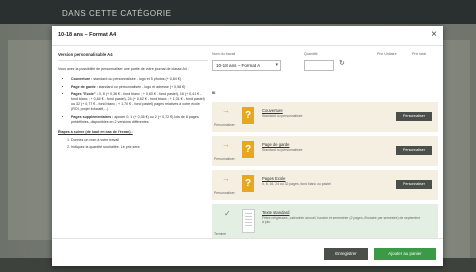 Image resolution: width=476 pixels, height=272 pixels. Describe the element at coordinates (87, 35) in the screenshot. I see `dialog-title: 10-18 ans – Format A4` at that location.